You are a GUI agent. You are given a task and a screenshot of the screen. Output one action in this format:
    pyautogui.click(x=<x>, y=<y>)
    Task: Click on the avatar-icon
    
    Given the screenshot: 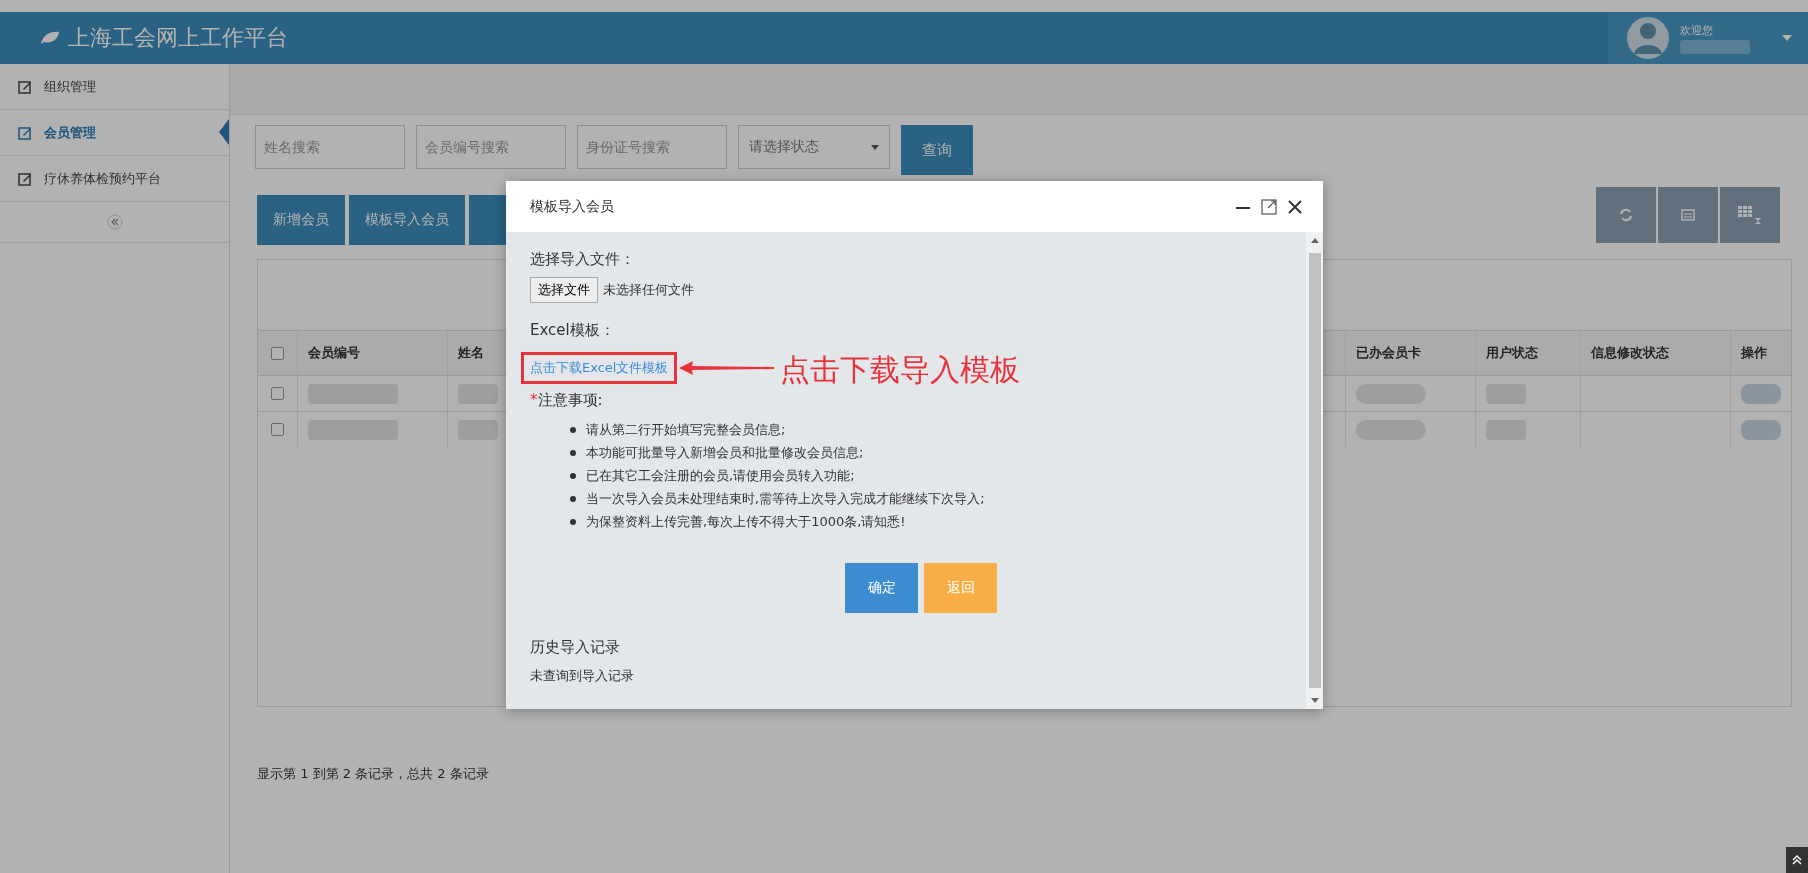 What is the action you would take?
    pyautogui.click(x=1648, y=38)
    